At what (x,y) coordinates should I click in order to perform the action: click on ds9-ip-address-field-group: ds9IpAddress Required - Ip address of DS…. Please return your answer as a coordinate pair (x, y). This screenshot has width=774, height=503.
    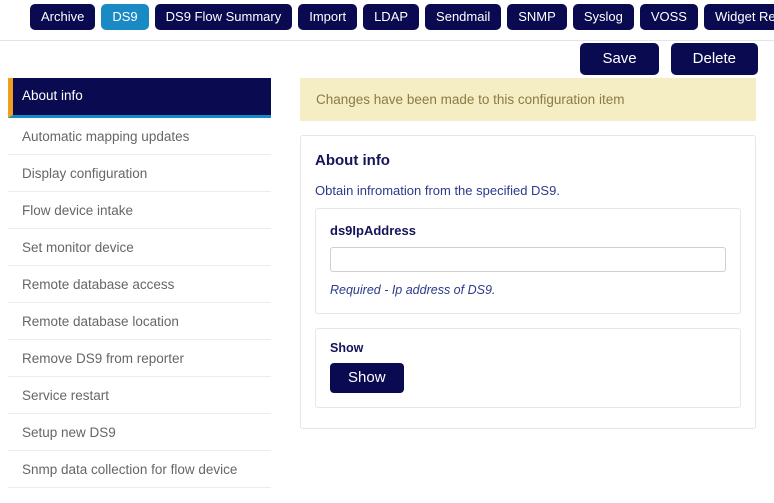
    Looking at the image, I should click on (528, 261).